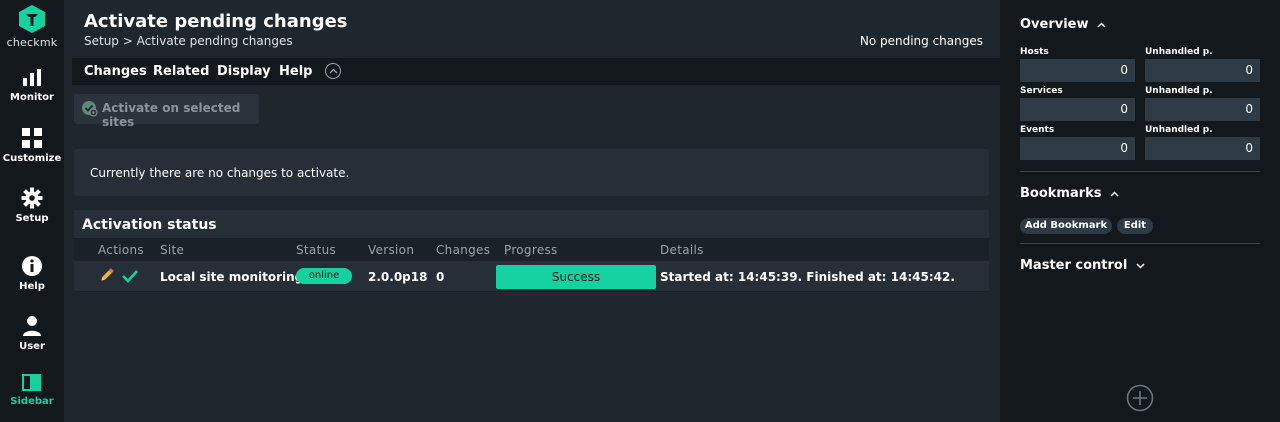 This screenshot has height=422, width=1280. I want to click on hosts-count: 0, so click(1077, 70).